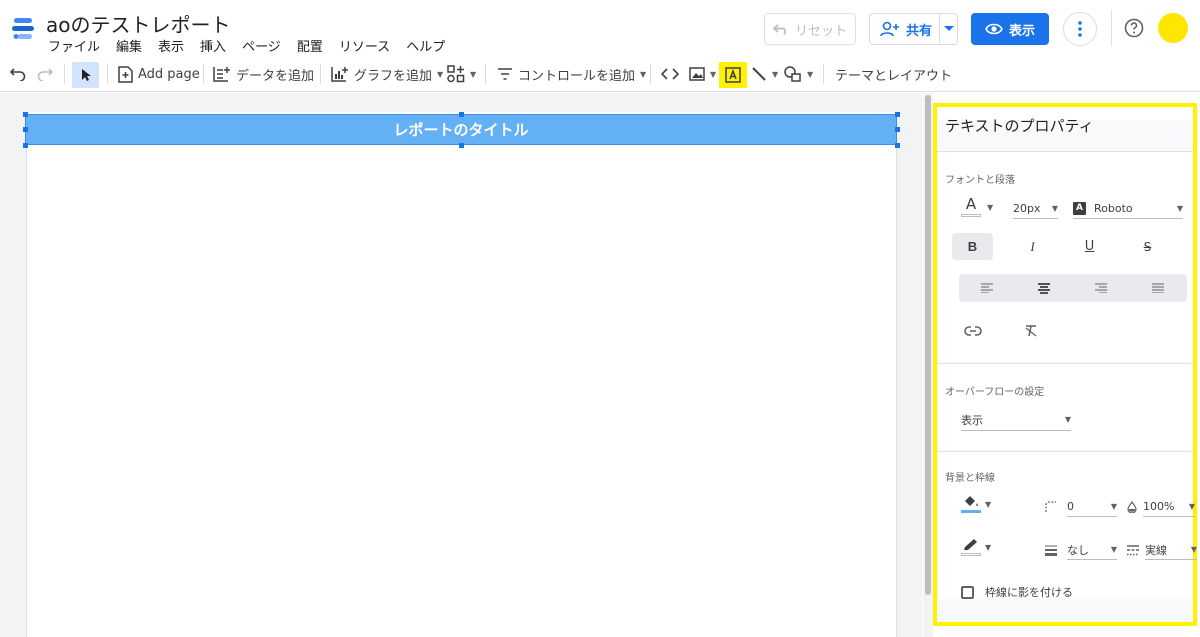 The image size is (1200, 637). I want to click on shapes-icon, so click(792, 74).